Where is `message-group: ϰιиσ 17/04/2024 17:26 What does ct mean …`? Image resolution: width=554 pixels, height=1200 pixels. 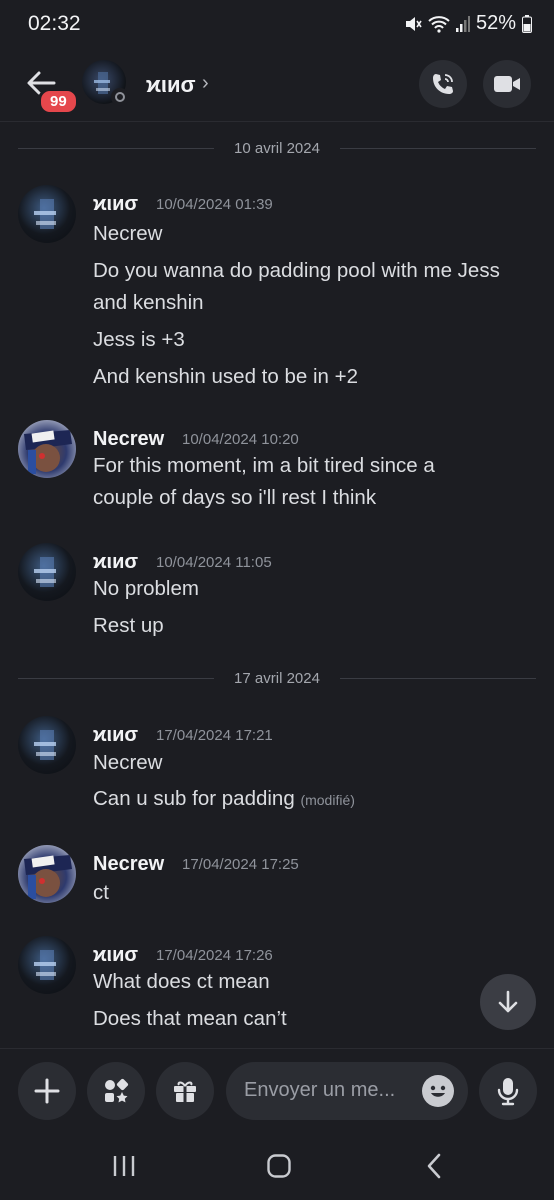 message-group: ϰιиσ 17/04/2024 17:26 What does ct mean … is located at coordinates (278, 991).